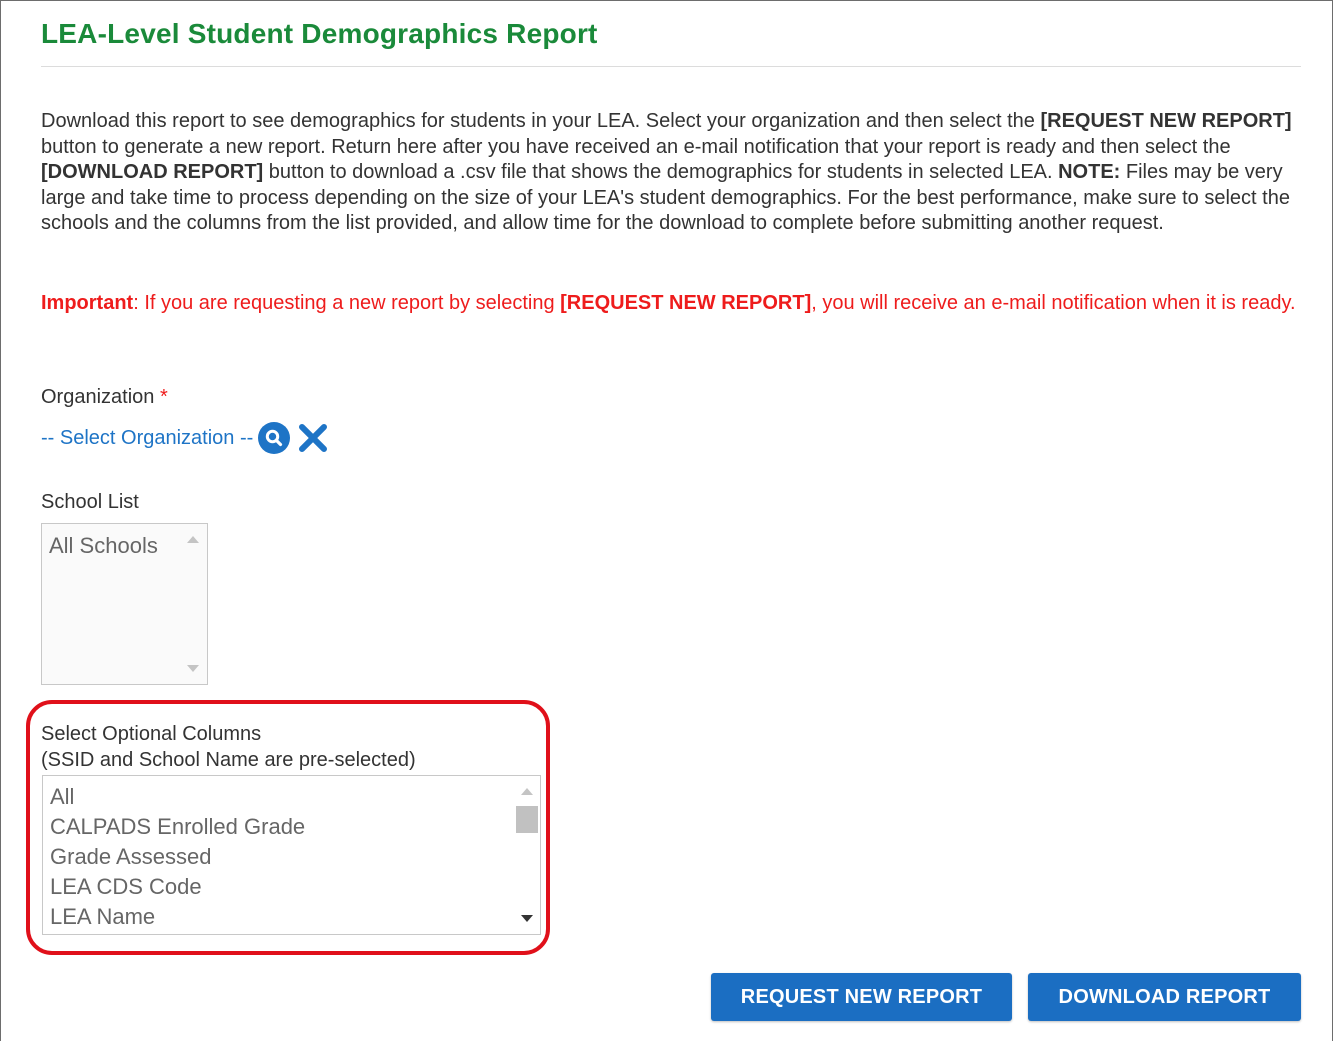 This screenshot has width=1333, height=1041. What do you see at coordinates (90, 502) in the screenshot?
I see `school-list-label: School List` at bounding box center [90, 502].